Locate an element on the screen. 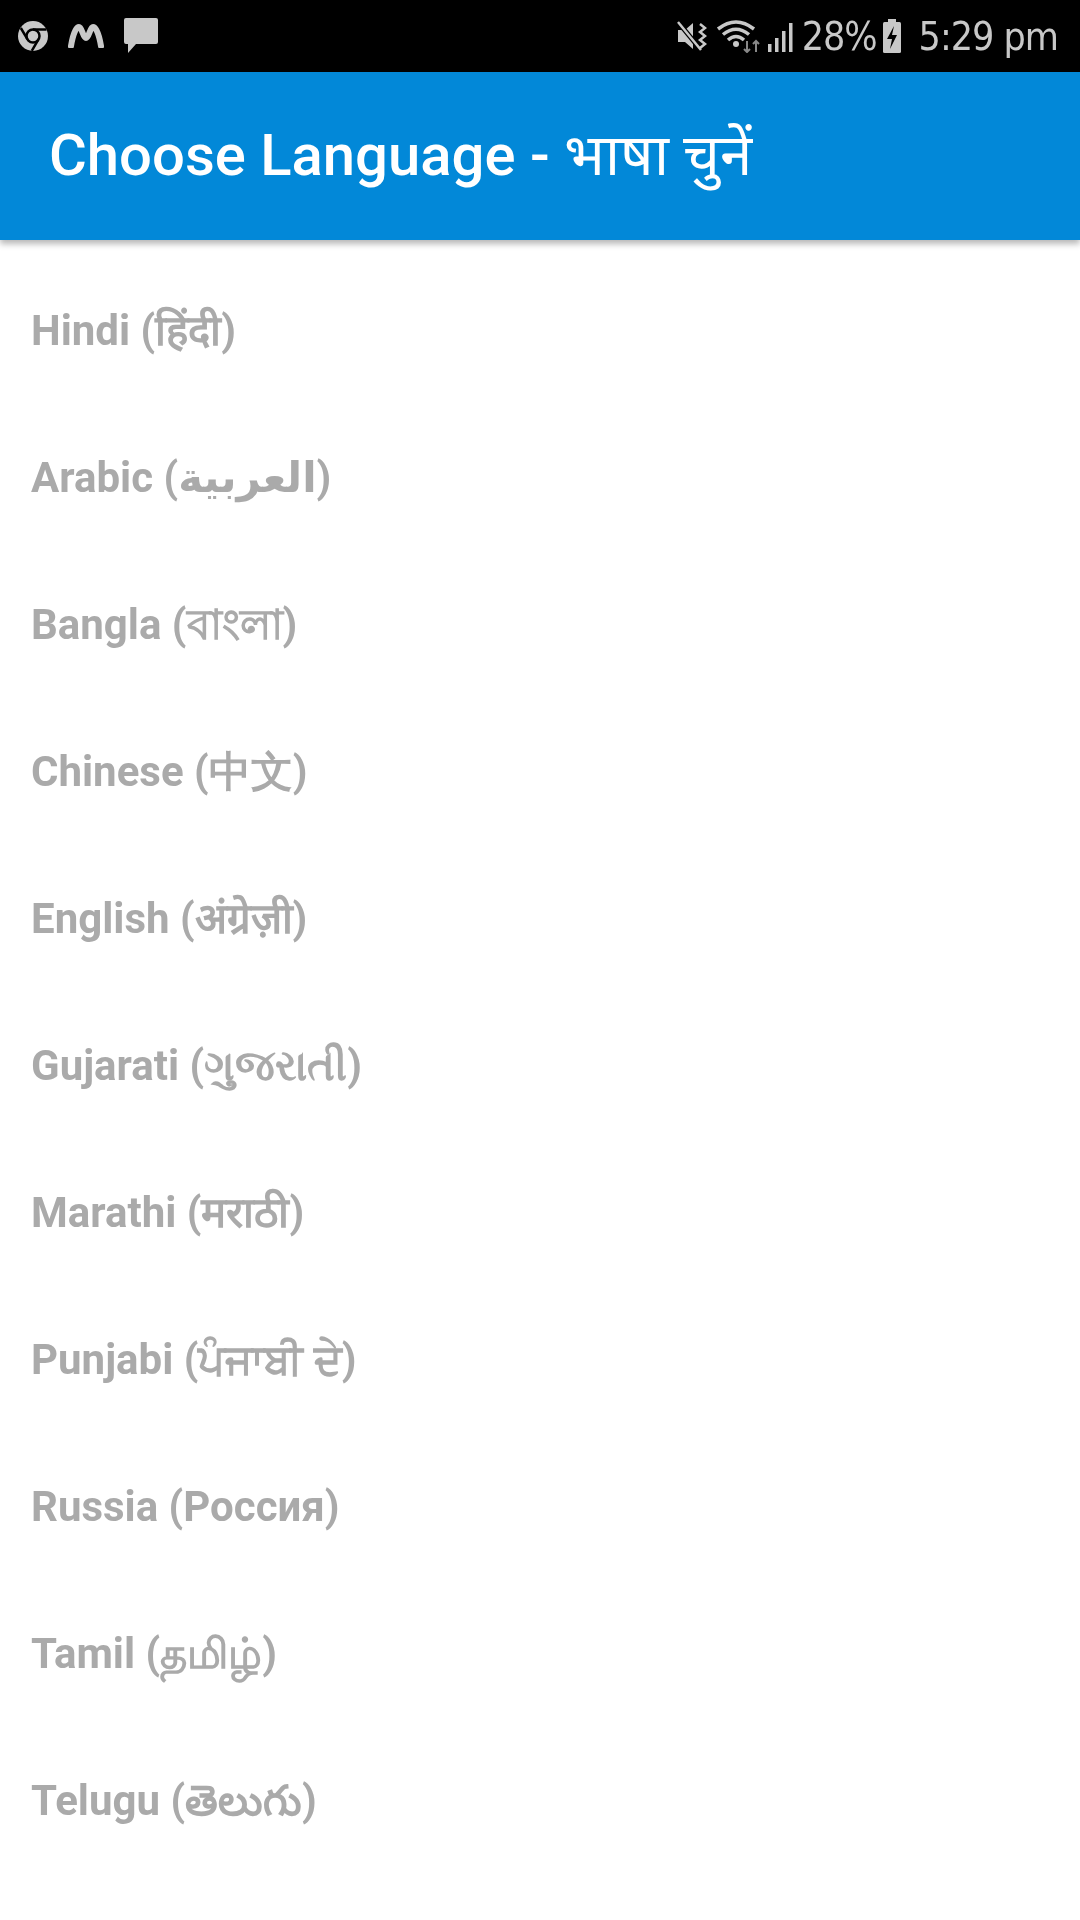 This screenshot has width=1080, height=1920. app-logo-icon is located at coordinates (86, 36).